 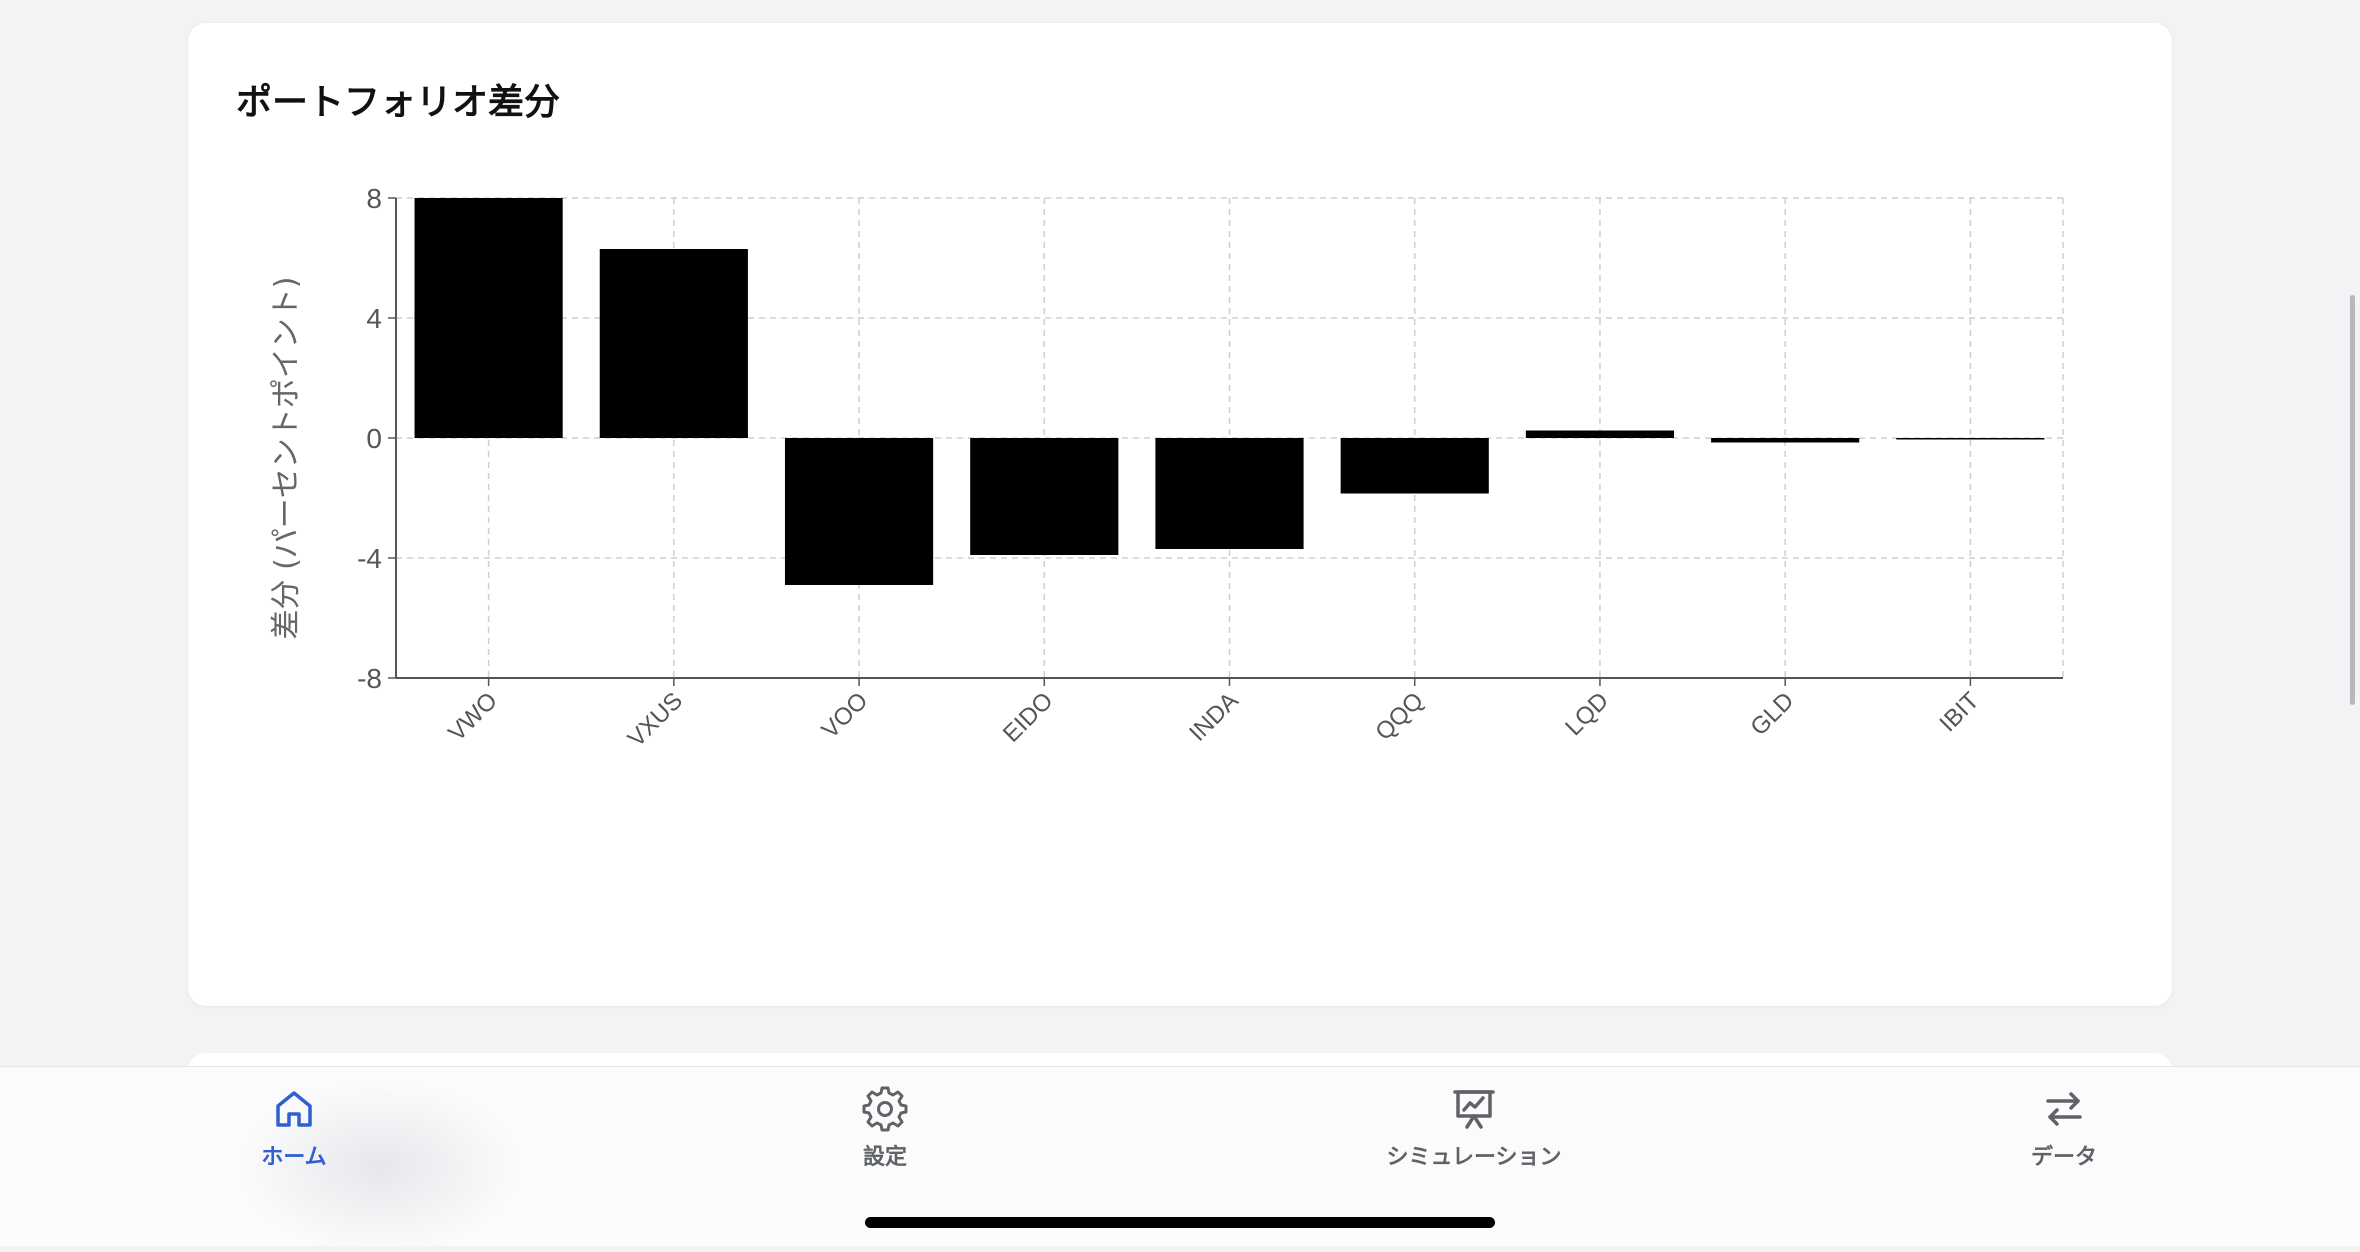 I want to click on bar-voo, so click(x=859, y=511).